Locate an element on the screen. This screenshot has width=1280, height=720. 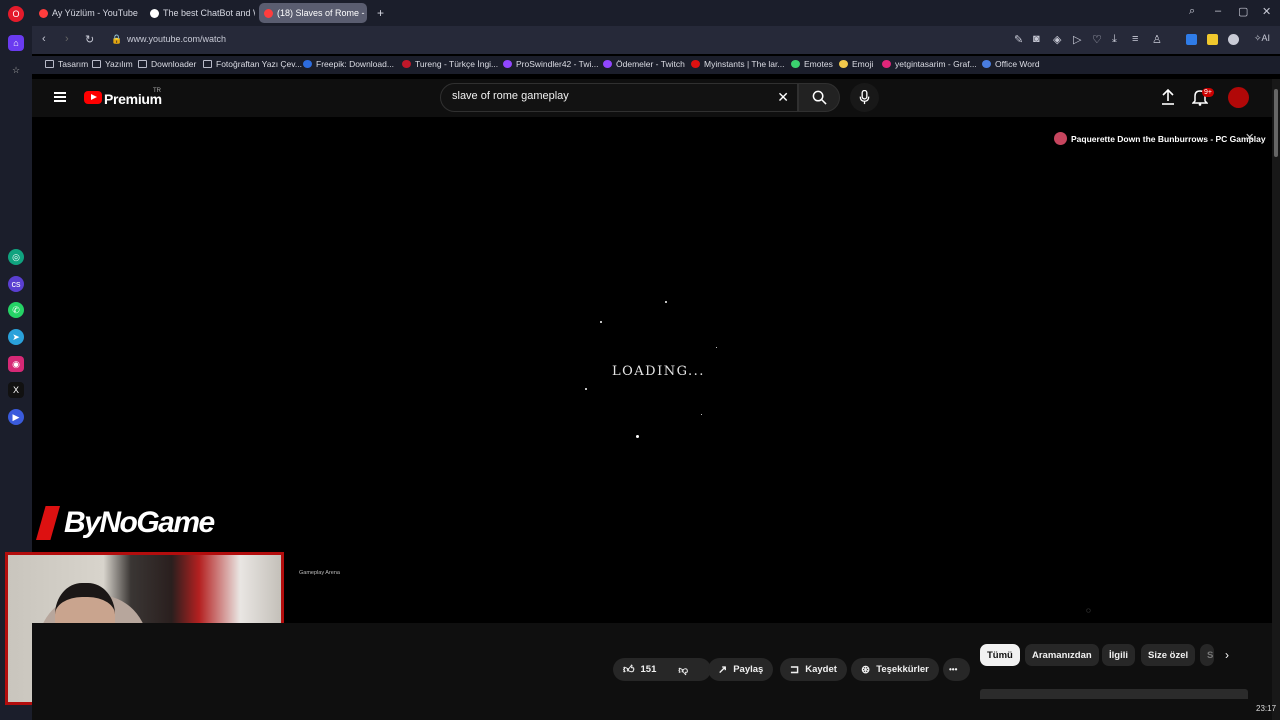
scrollbar-thumb is located at coordinates (1276, 123).